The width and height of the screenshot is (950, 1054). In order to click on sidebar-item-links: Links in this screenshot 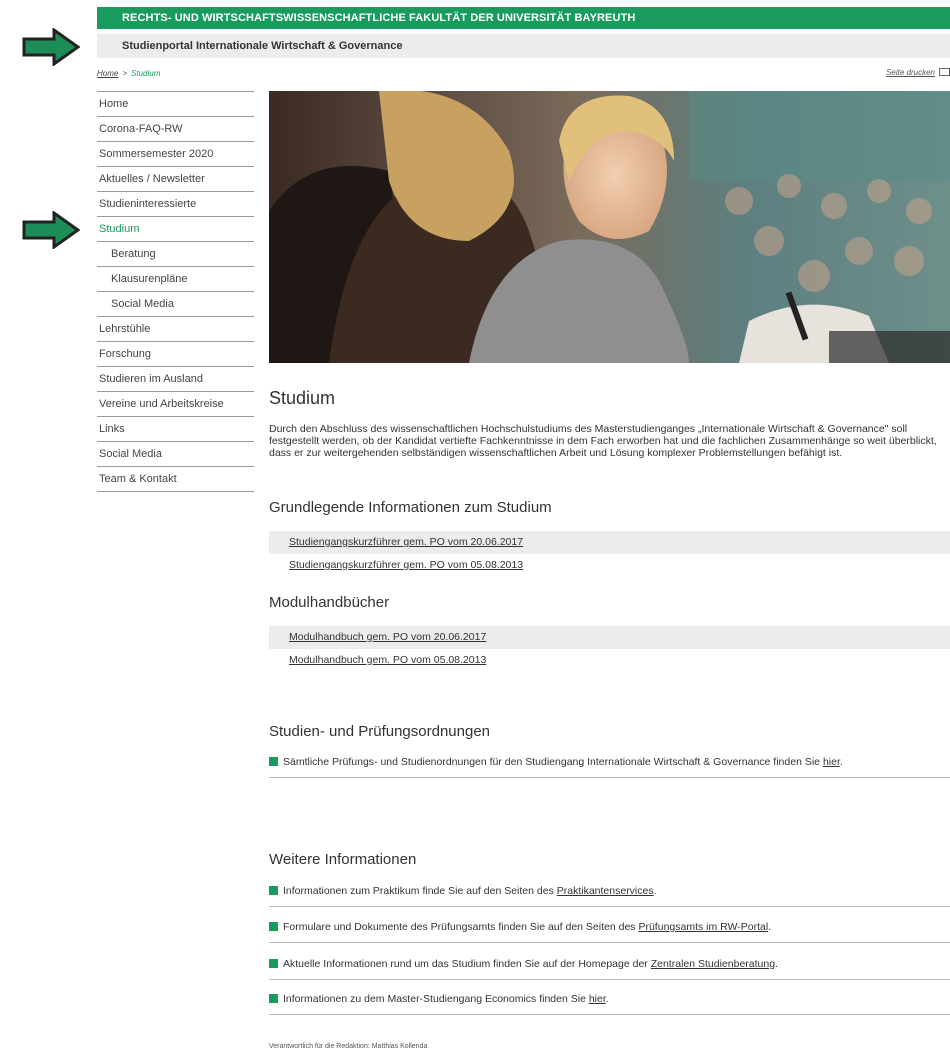, I will do `click(175, 429)`.